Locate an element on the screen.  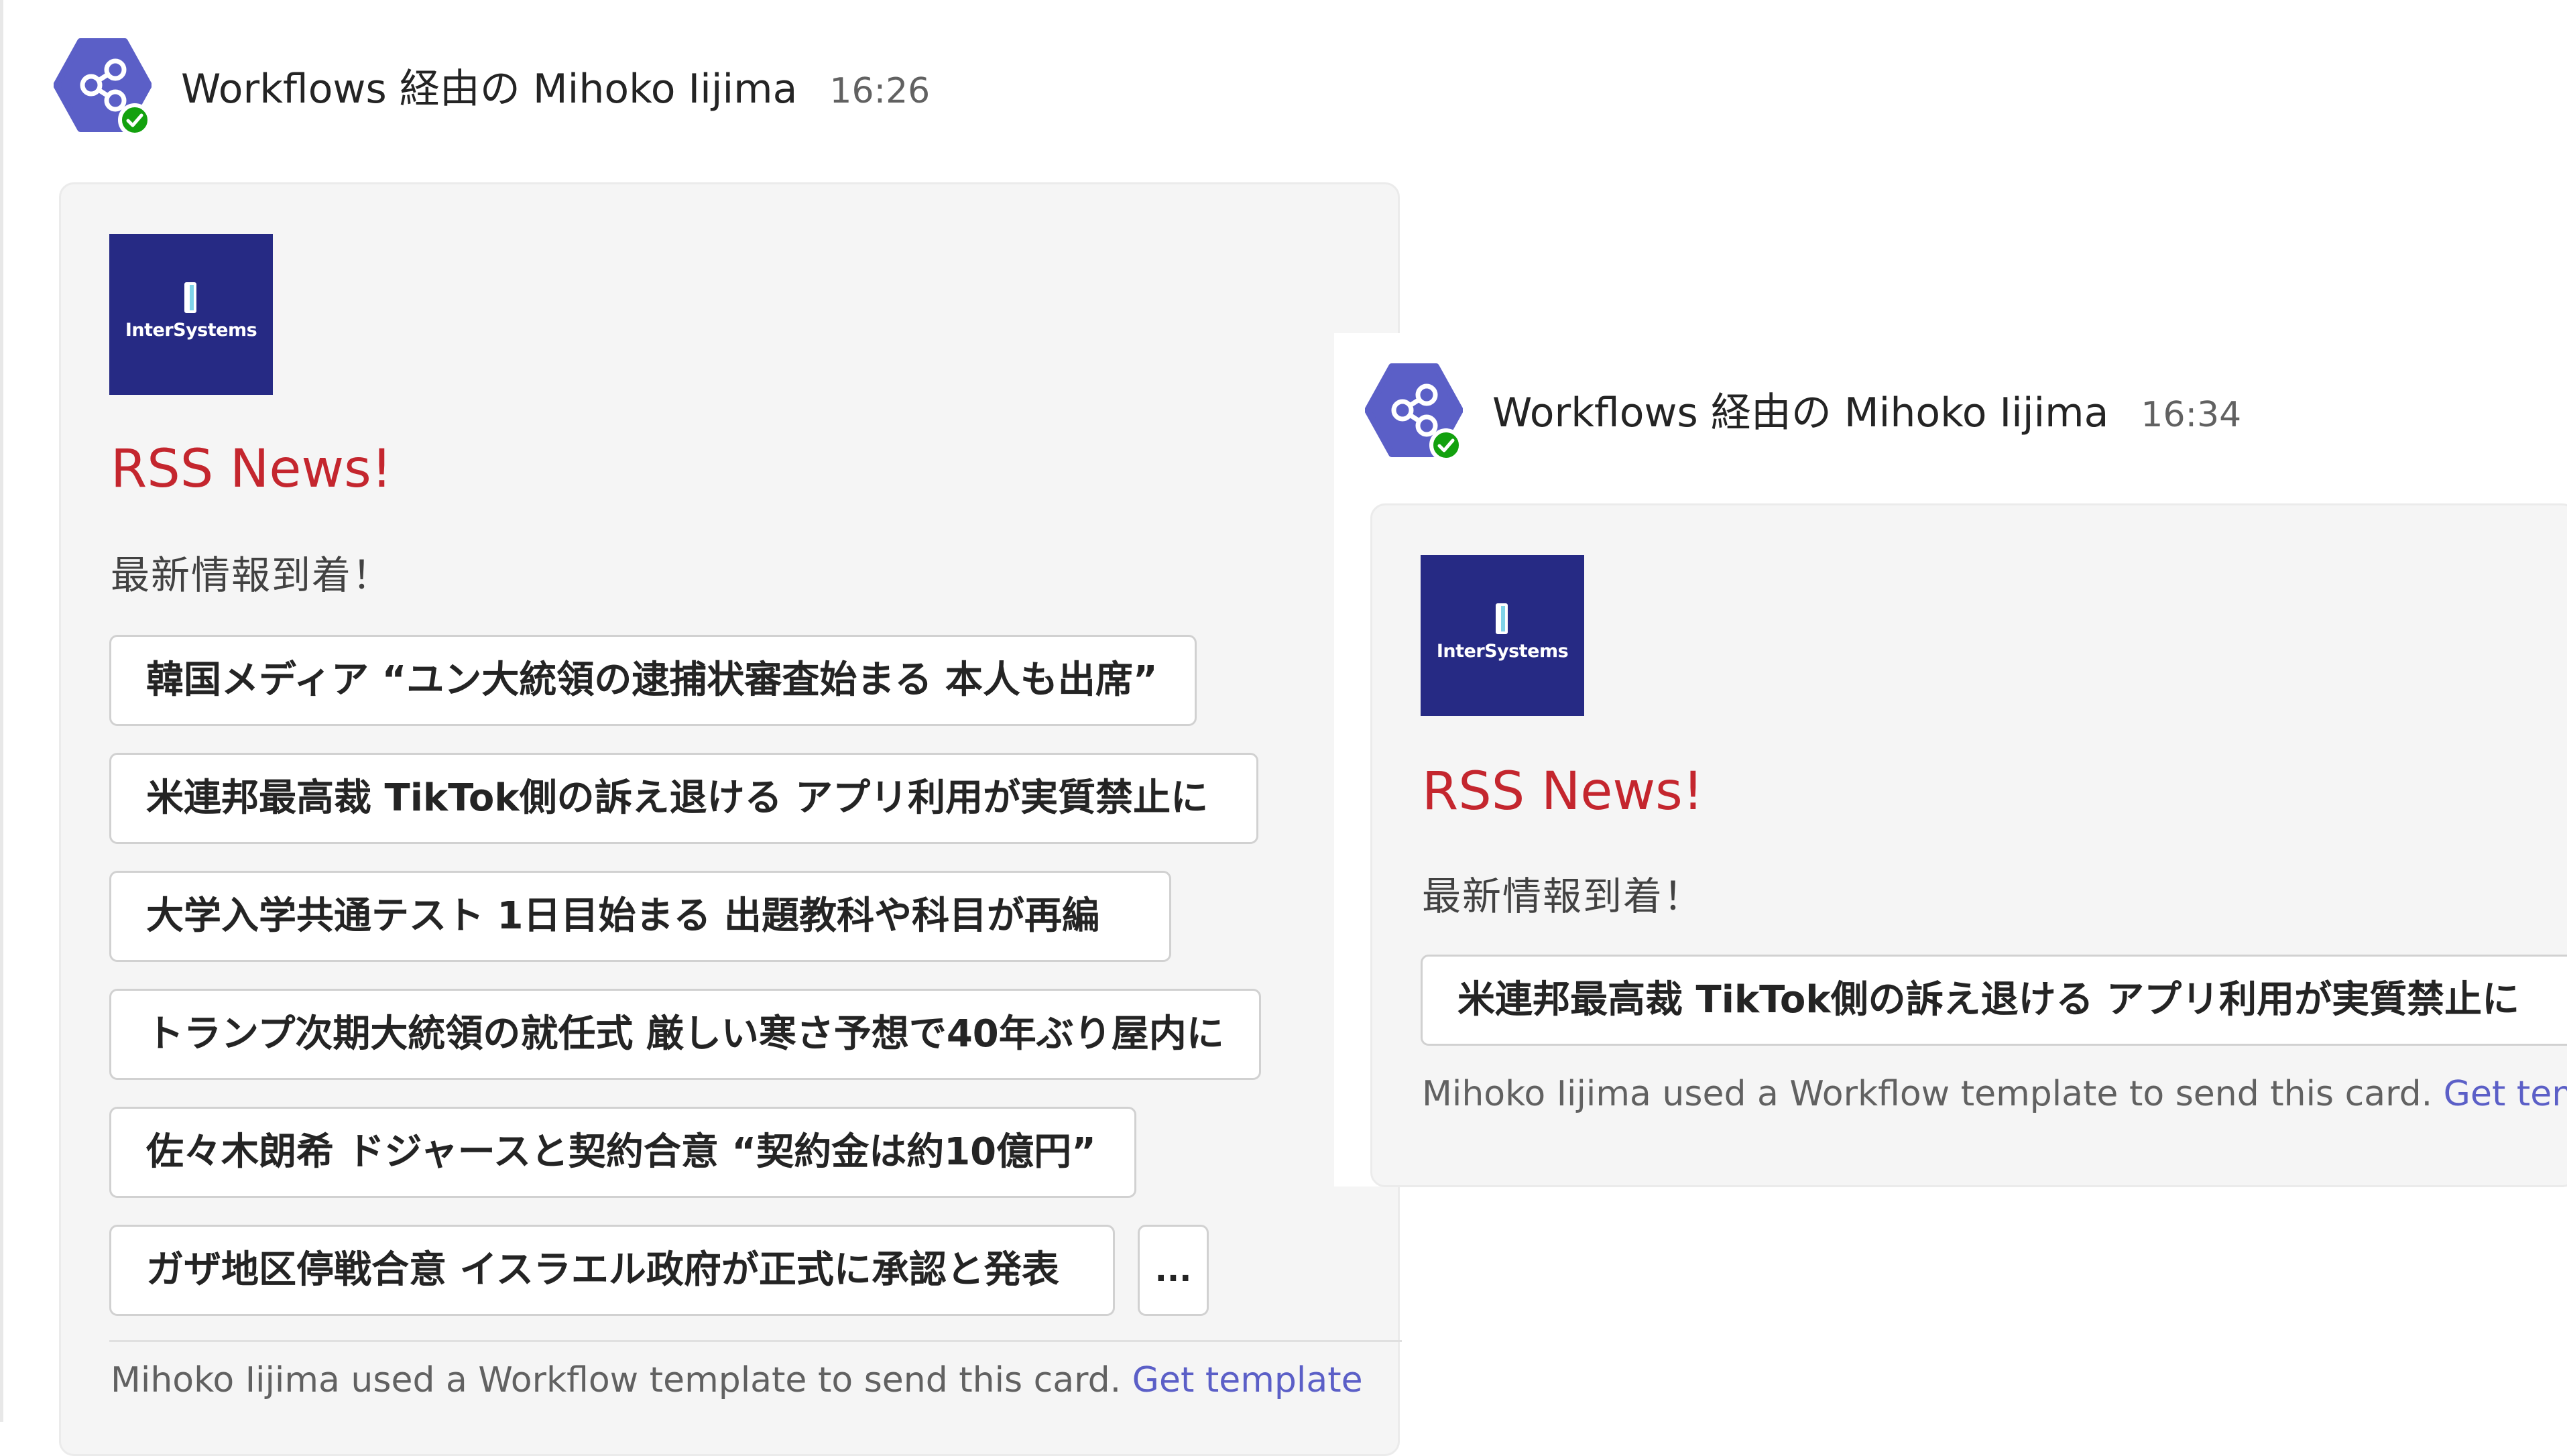
message-header: Workflows 経由の Mihoko Iijima 16:26 is located at coordinates (555, 85).